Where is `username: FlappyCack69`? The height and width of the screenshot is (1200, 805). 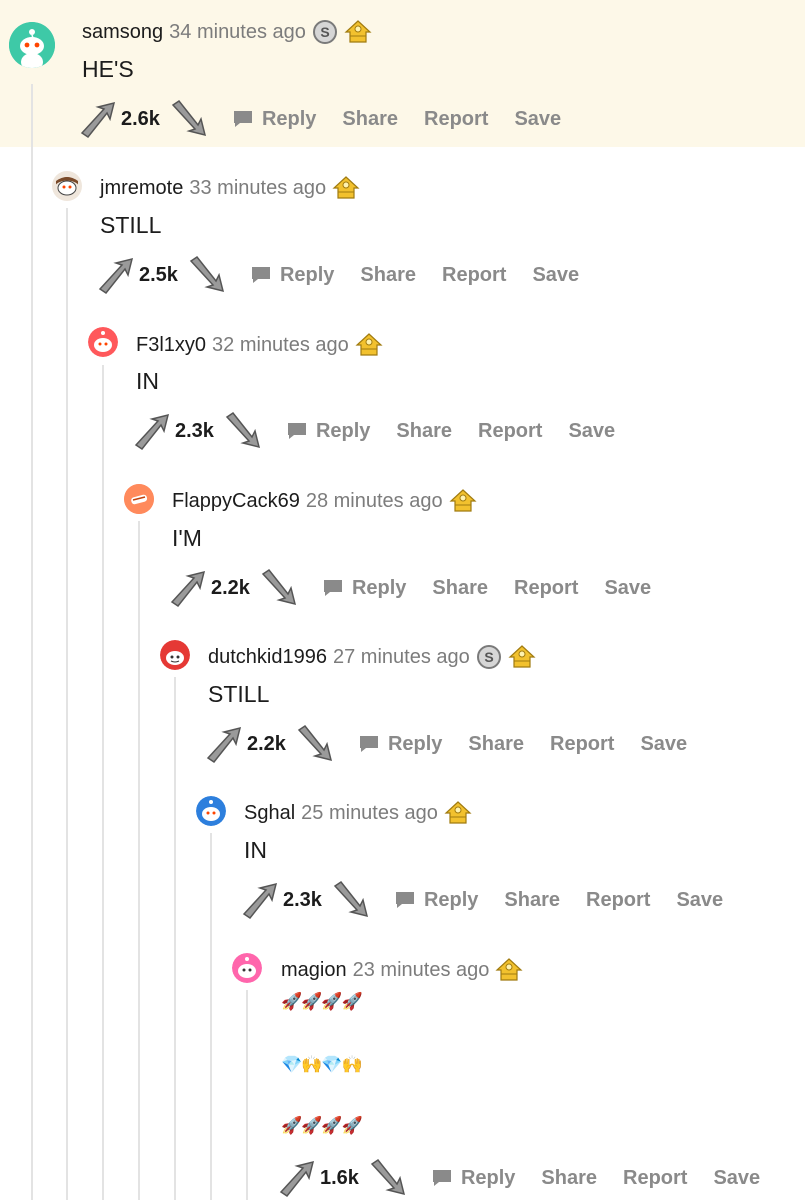
username: FlappyCack69 is located at coordinates (236, 501).